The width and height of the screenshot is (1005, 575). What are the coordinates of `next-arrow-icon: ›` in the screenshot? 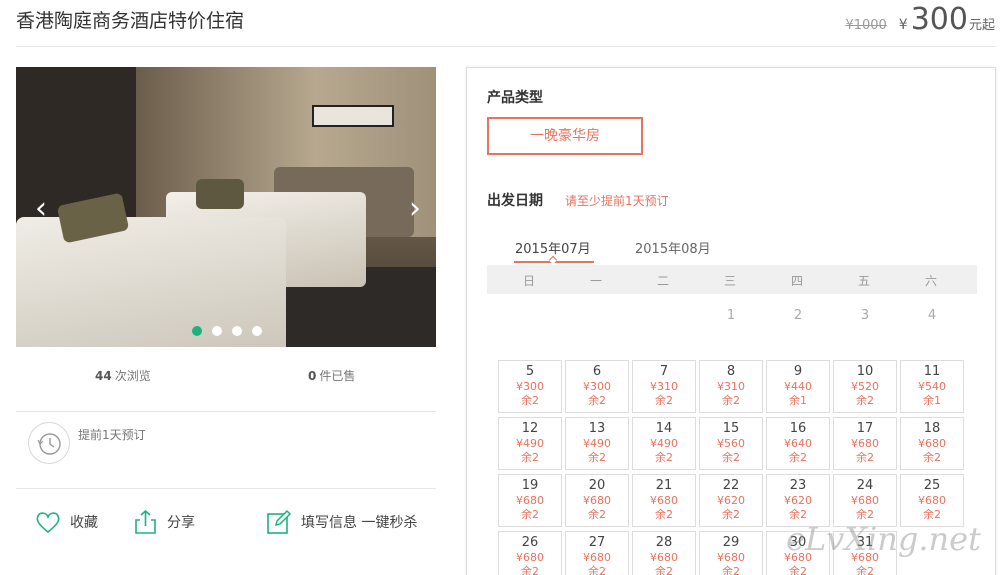 It's located at (415, 209).